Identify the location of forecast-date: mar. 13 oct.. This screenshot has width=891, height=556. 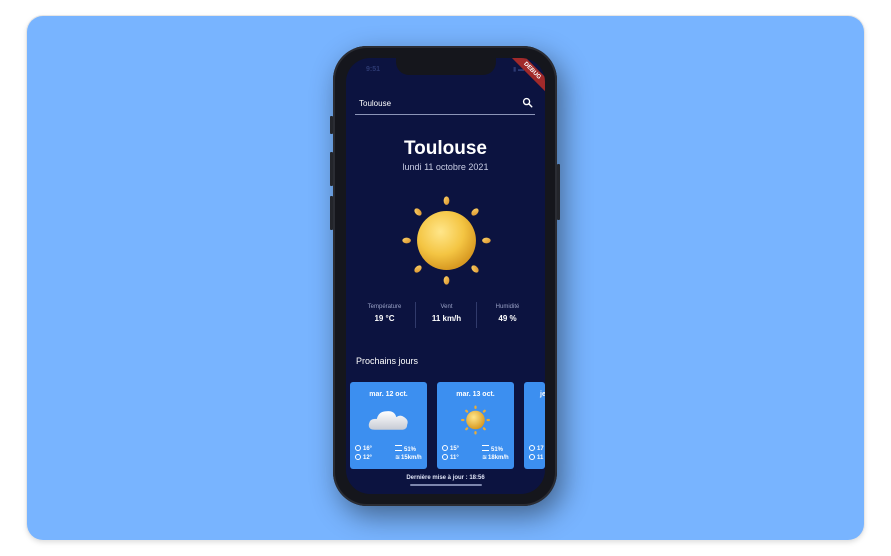
(475, 394).